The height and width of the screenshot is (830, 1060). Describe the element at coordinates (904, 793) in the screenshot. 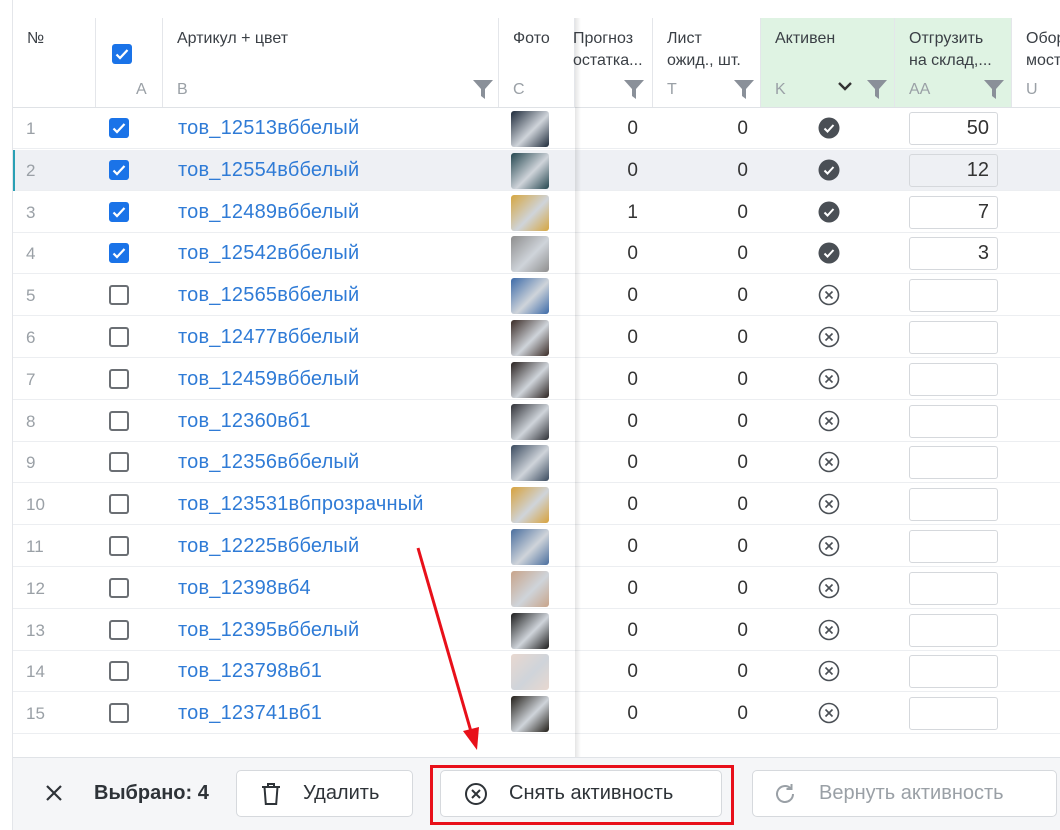

I see `restore-activity-button: Вернуть активность` at that location.